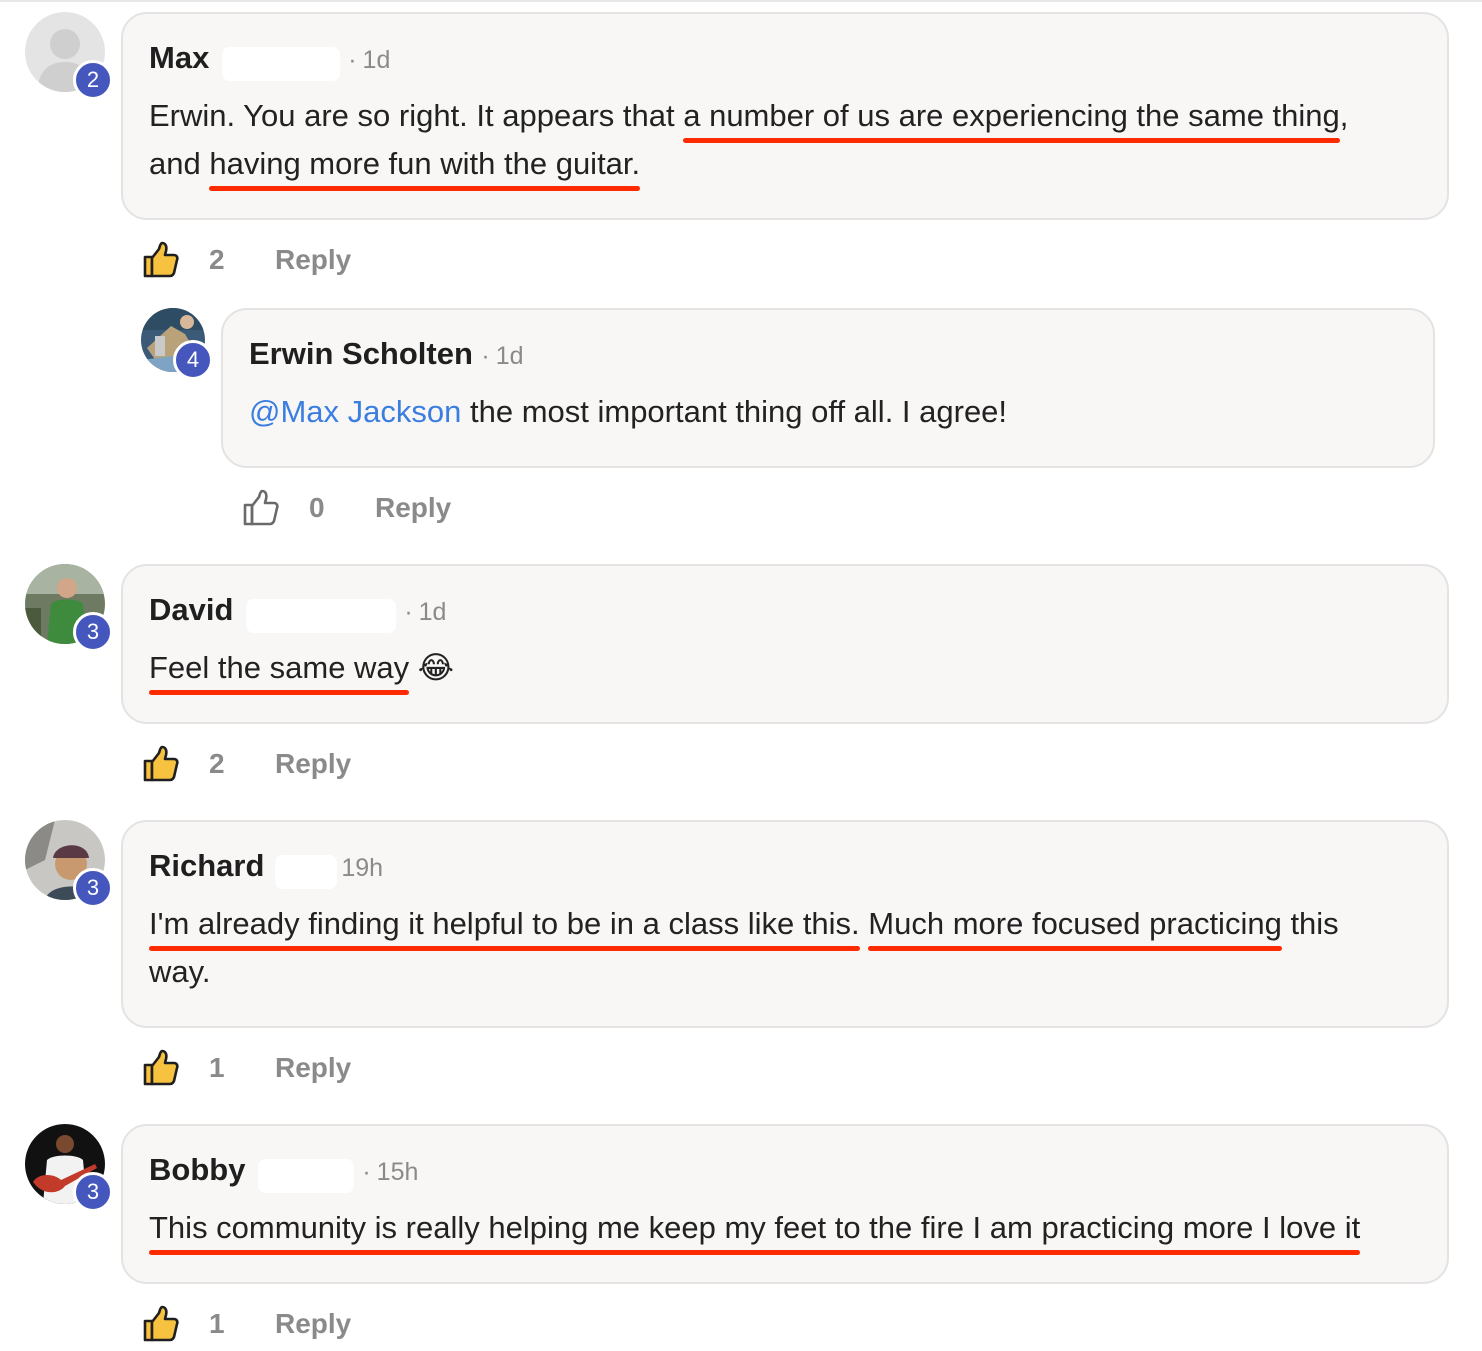 The height and width of the screenshot is (1351, 1482). Describe the element at coordinates (193, 360) in the screenshot. I see `level-badge: 4` at that location.